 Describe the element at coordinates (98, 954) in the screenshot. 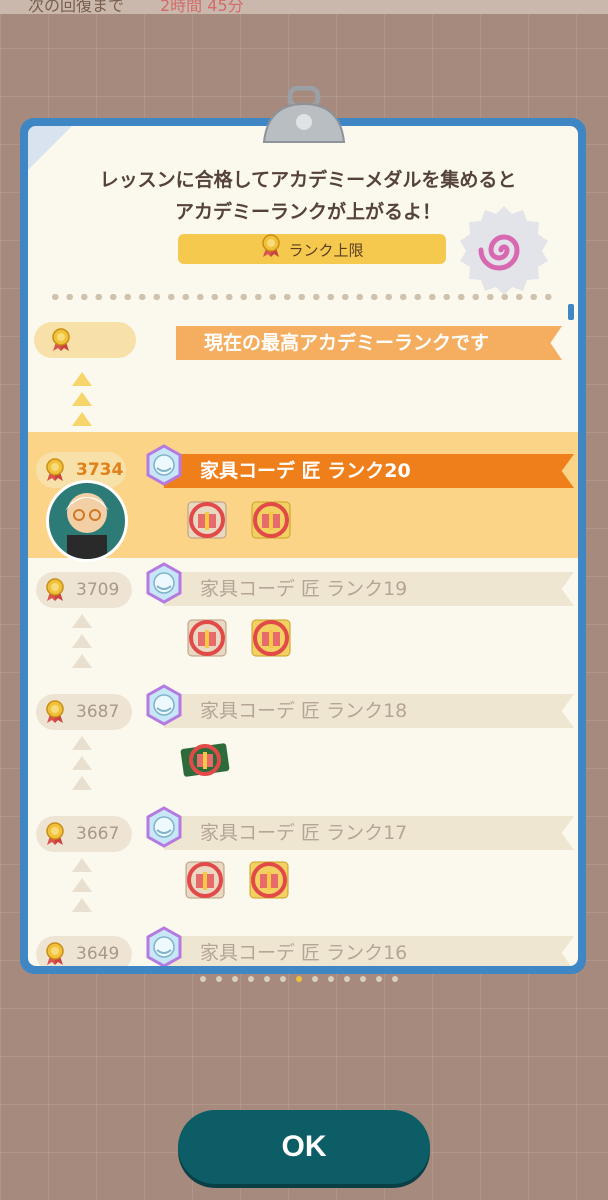

I see `rank-medal-count: 3649` at that location.